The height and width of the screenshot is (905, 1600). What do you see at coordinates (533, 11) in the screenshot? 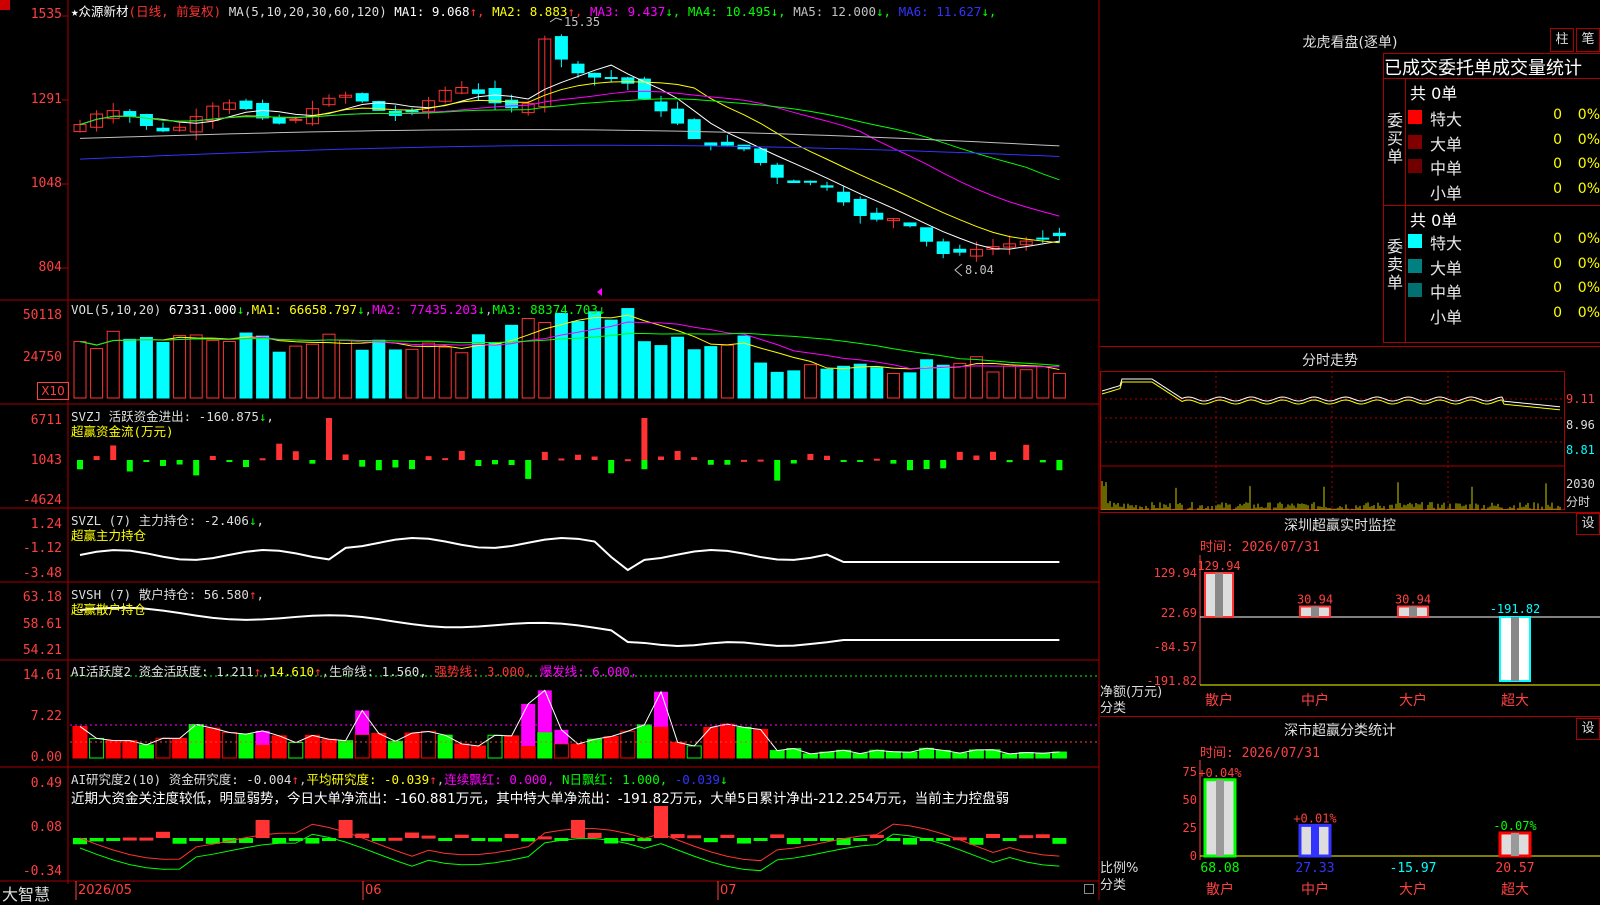
I see `ma-value-2: MA2: 8.883↑,` at bounding box center [533, 11].